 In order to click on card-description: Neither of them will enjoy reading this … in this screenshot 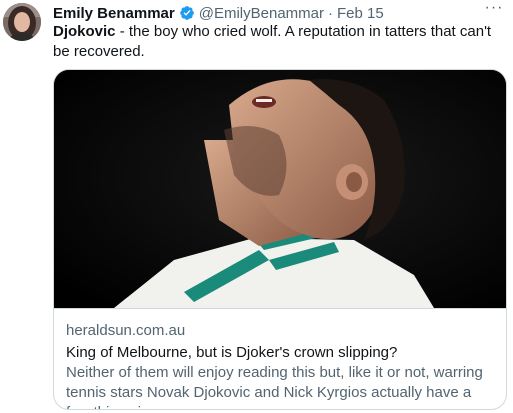, I will do `click(274, 386)`.